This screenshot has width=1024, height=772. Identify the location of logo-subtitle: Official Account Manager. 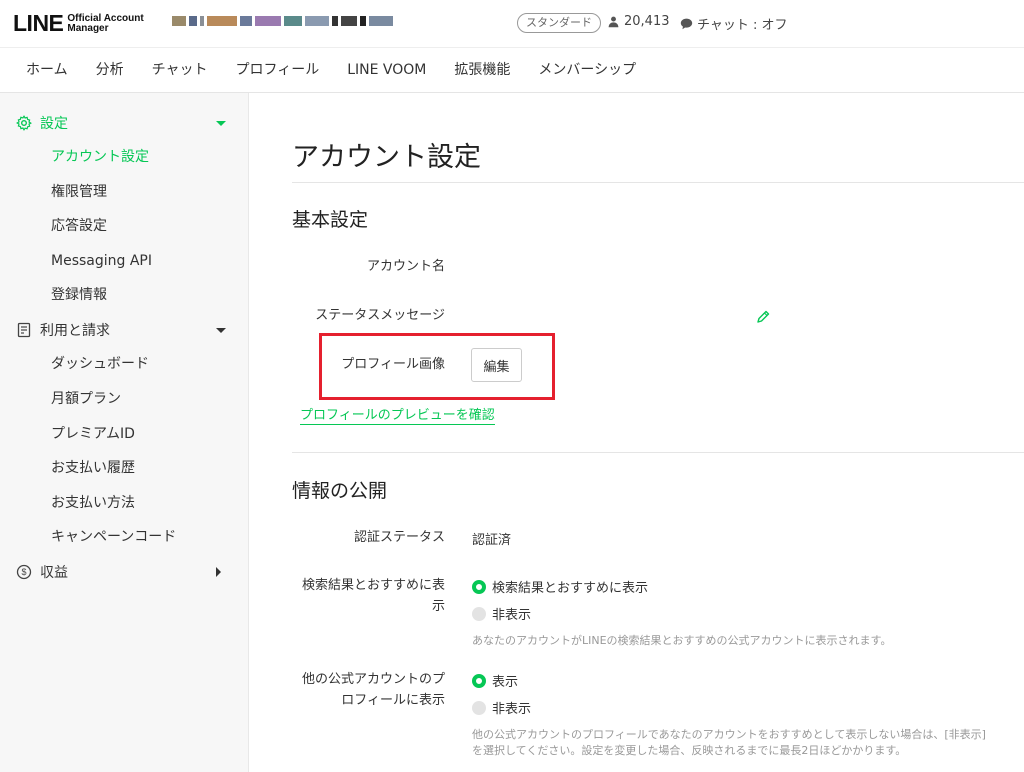
(105, 23).